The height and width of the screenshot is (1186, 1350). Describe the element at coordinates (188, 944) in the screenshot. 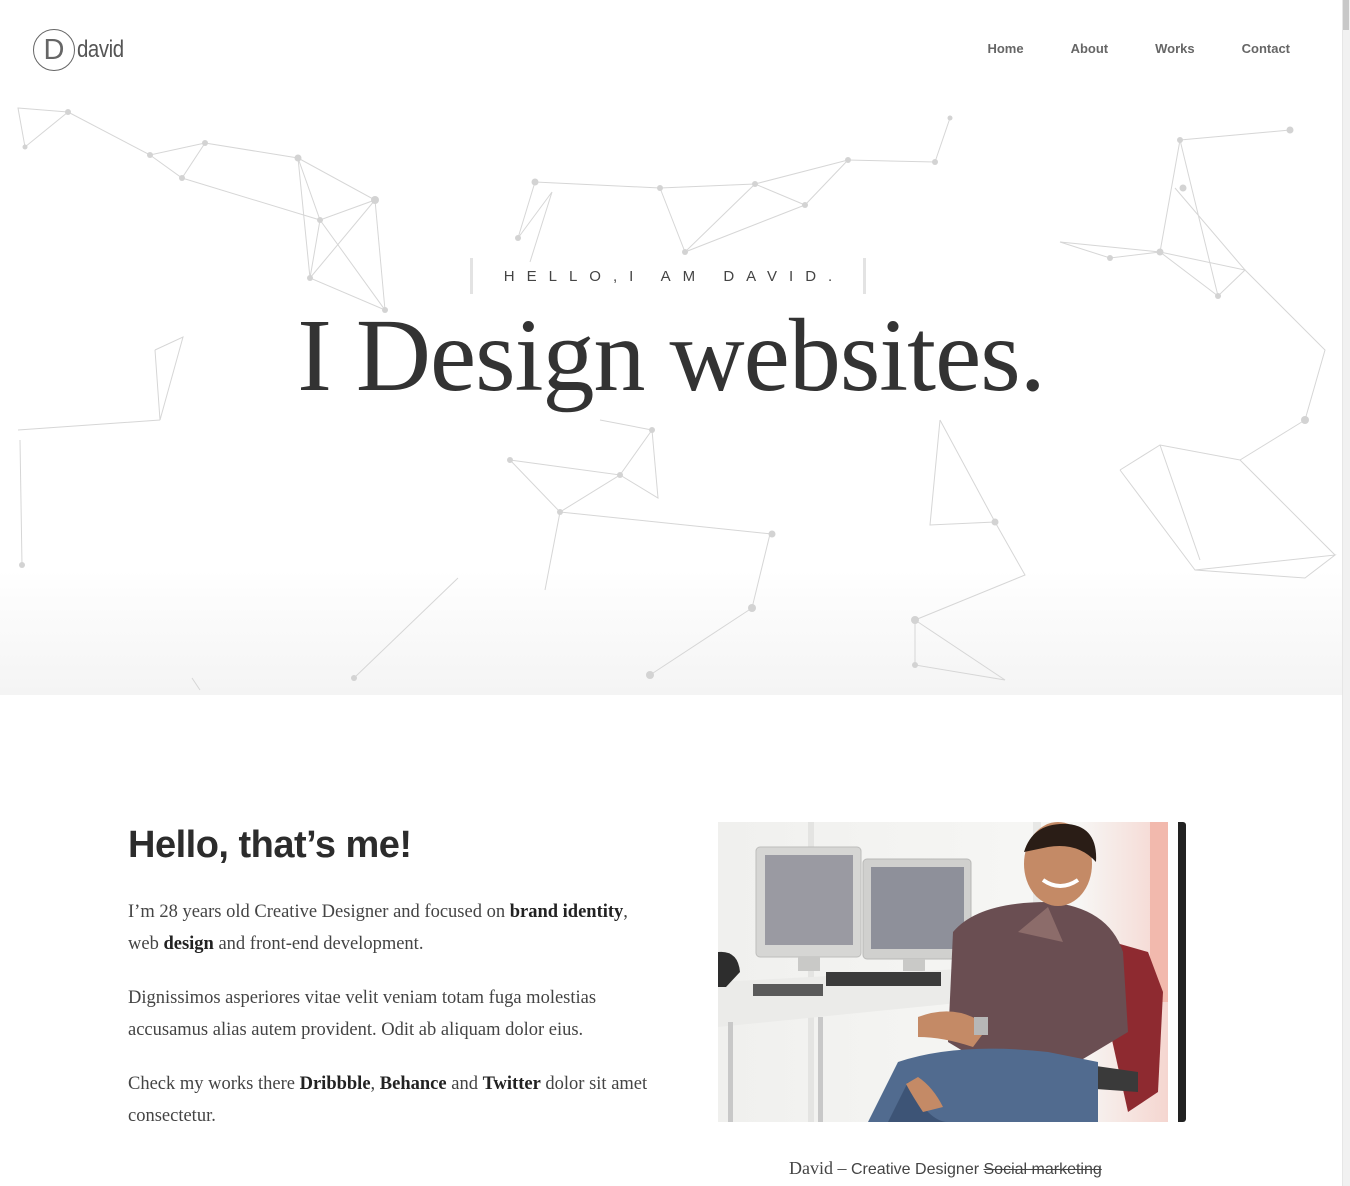

I see `design-emphasis: design` at that location.